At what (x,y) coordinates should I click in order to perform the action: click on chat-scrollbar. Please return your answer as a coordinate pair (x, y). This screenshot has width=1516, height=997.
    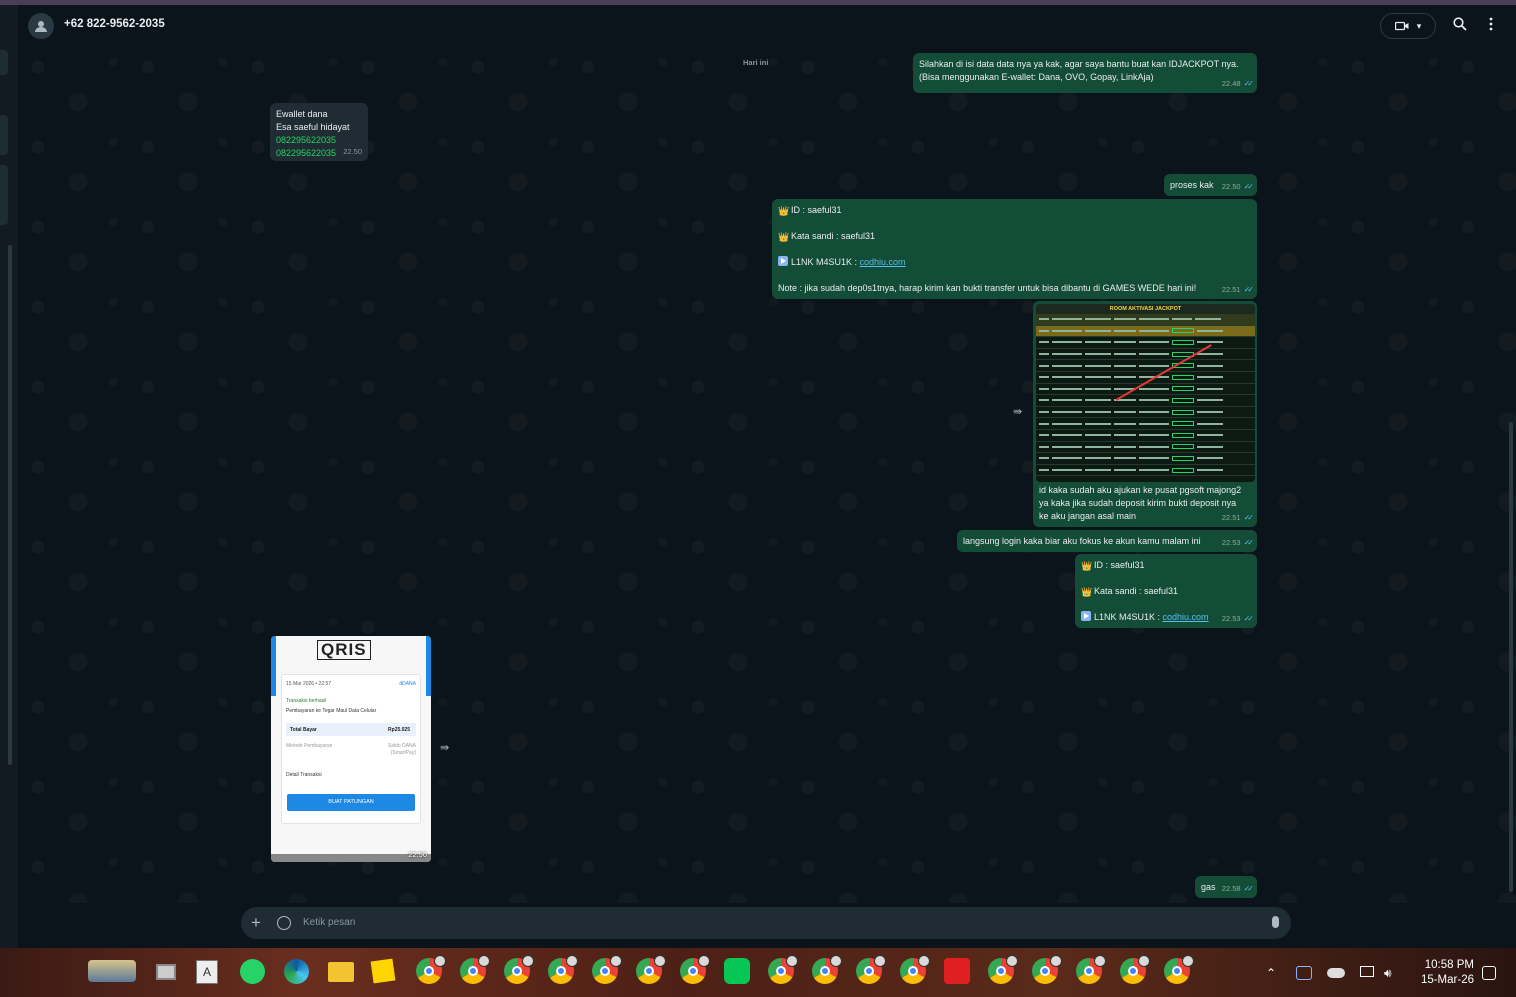
    Looking at the image, I should click on (1511, 657).